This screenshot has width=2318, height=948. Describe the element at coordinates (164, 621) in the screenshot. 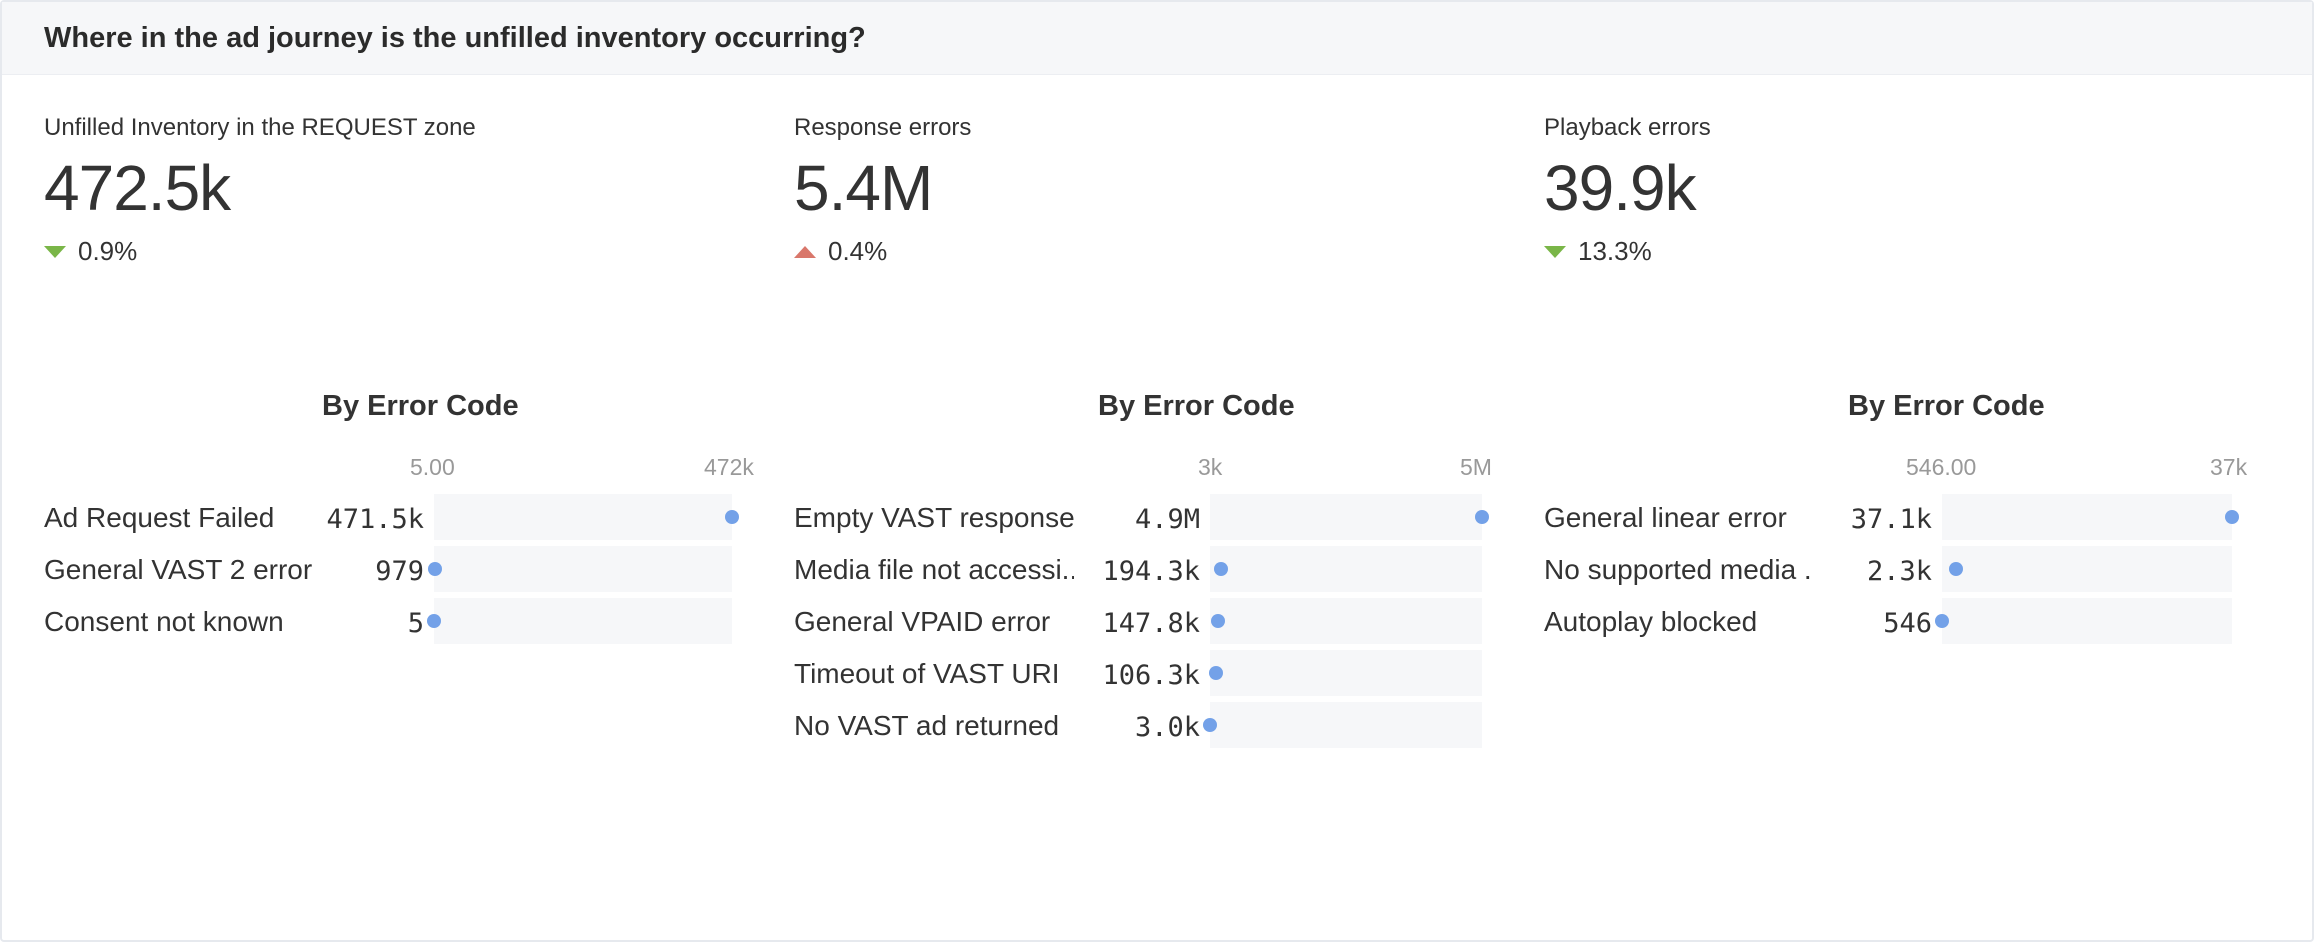

I see `row-label: Consent not known` at that location.